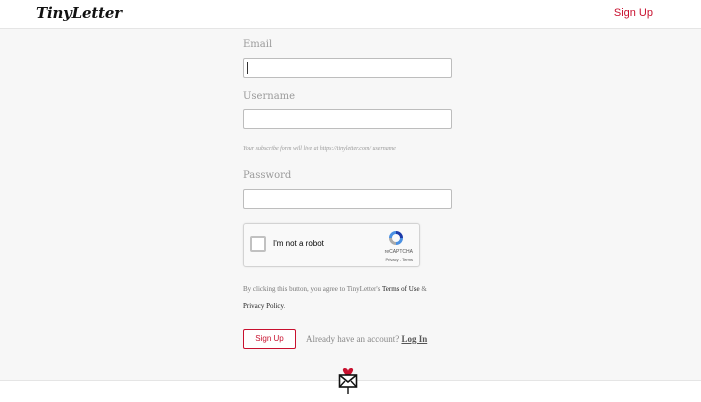  What do you see at coordinates (269, 96) in the screenshot?
I see `username-label: Username` at bounding box center [269, 96].